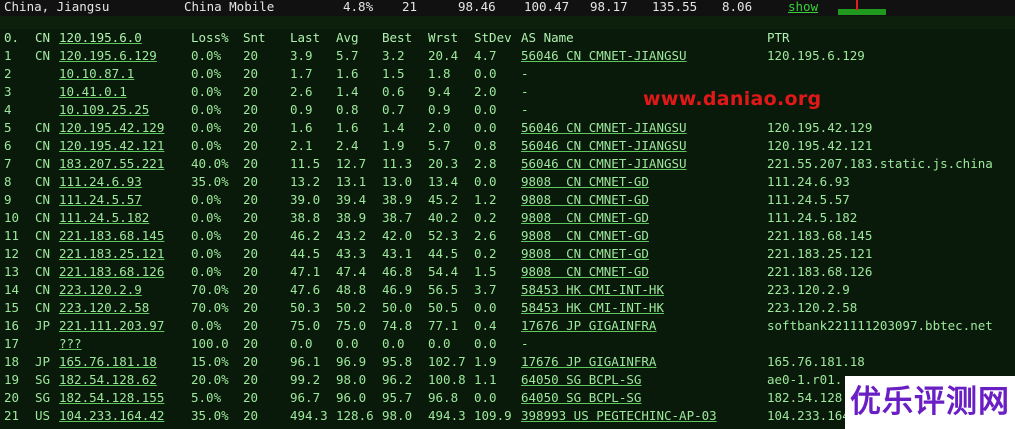 This screenshot has height=429, width=1015. Describe the element at coordinates (305, 307) in the screenshot. I see `hop-last: 50.3` at that location.